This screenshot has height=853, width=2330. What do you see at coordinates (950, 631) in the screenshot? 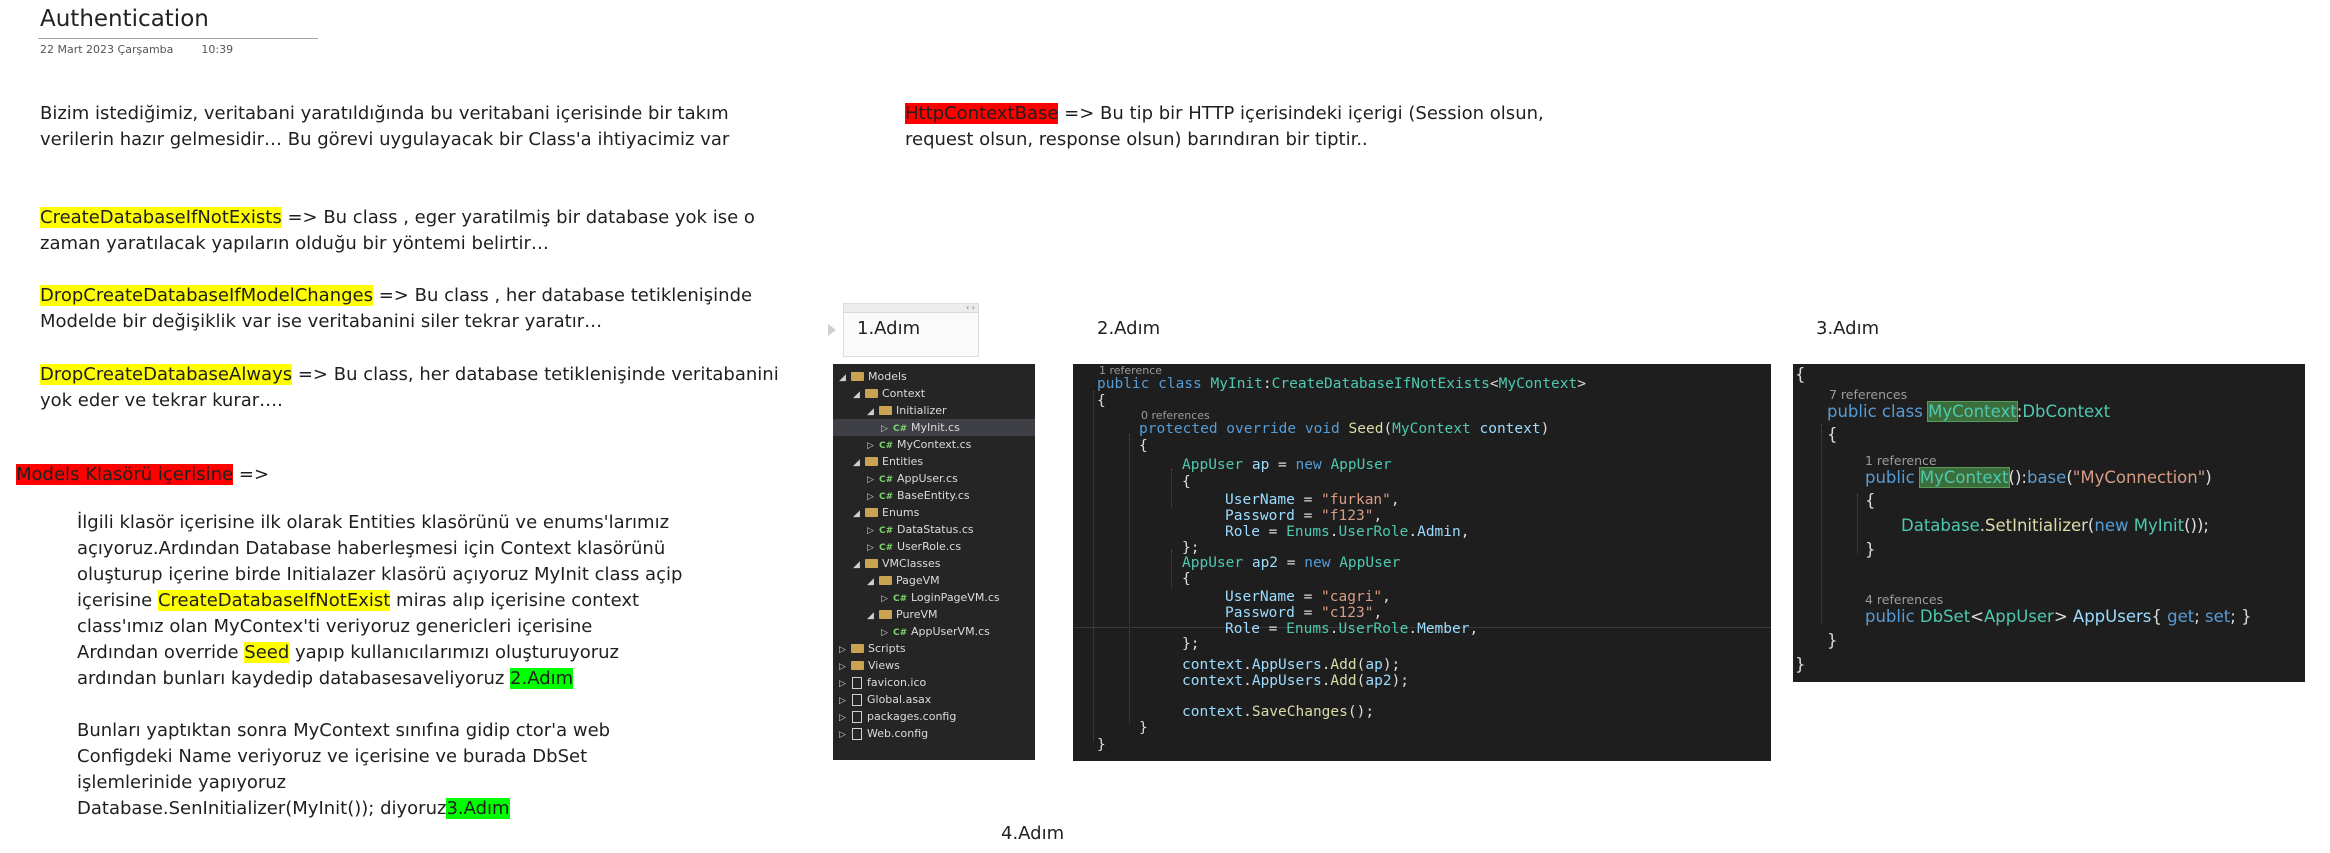
I see `tree-item-label: AppUserVM.cs` at bounding box center [950, 631].